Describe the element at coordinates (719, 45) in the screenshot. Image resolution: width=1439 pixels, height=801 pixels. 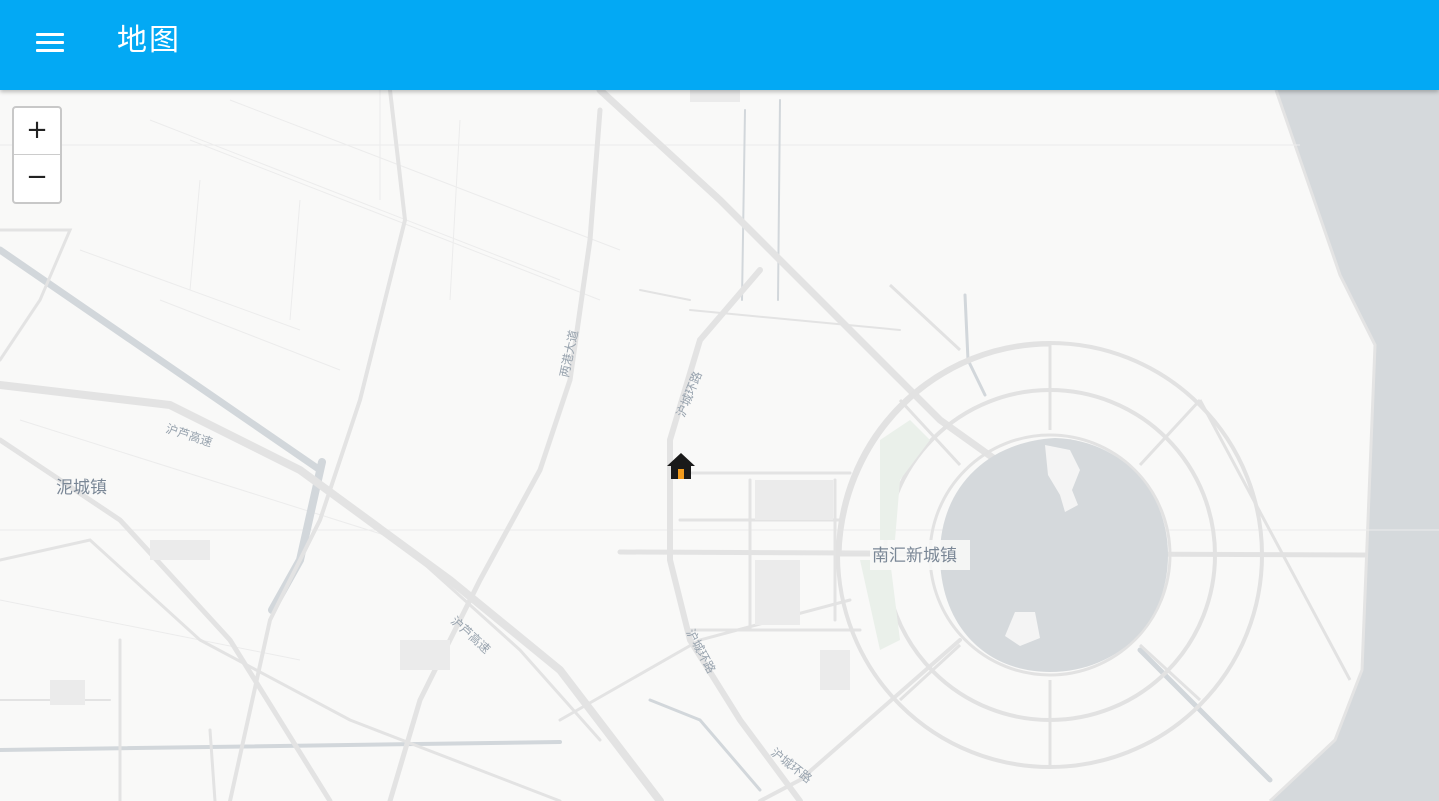
I see `app-bar: 地图` at that location.